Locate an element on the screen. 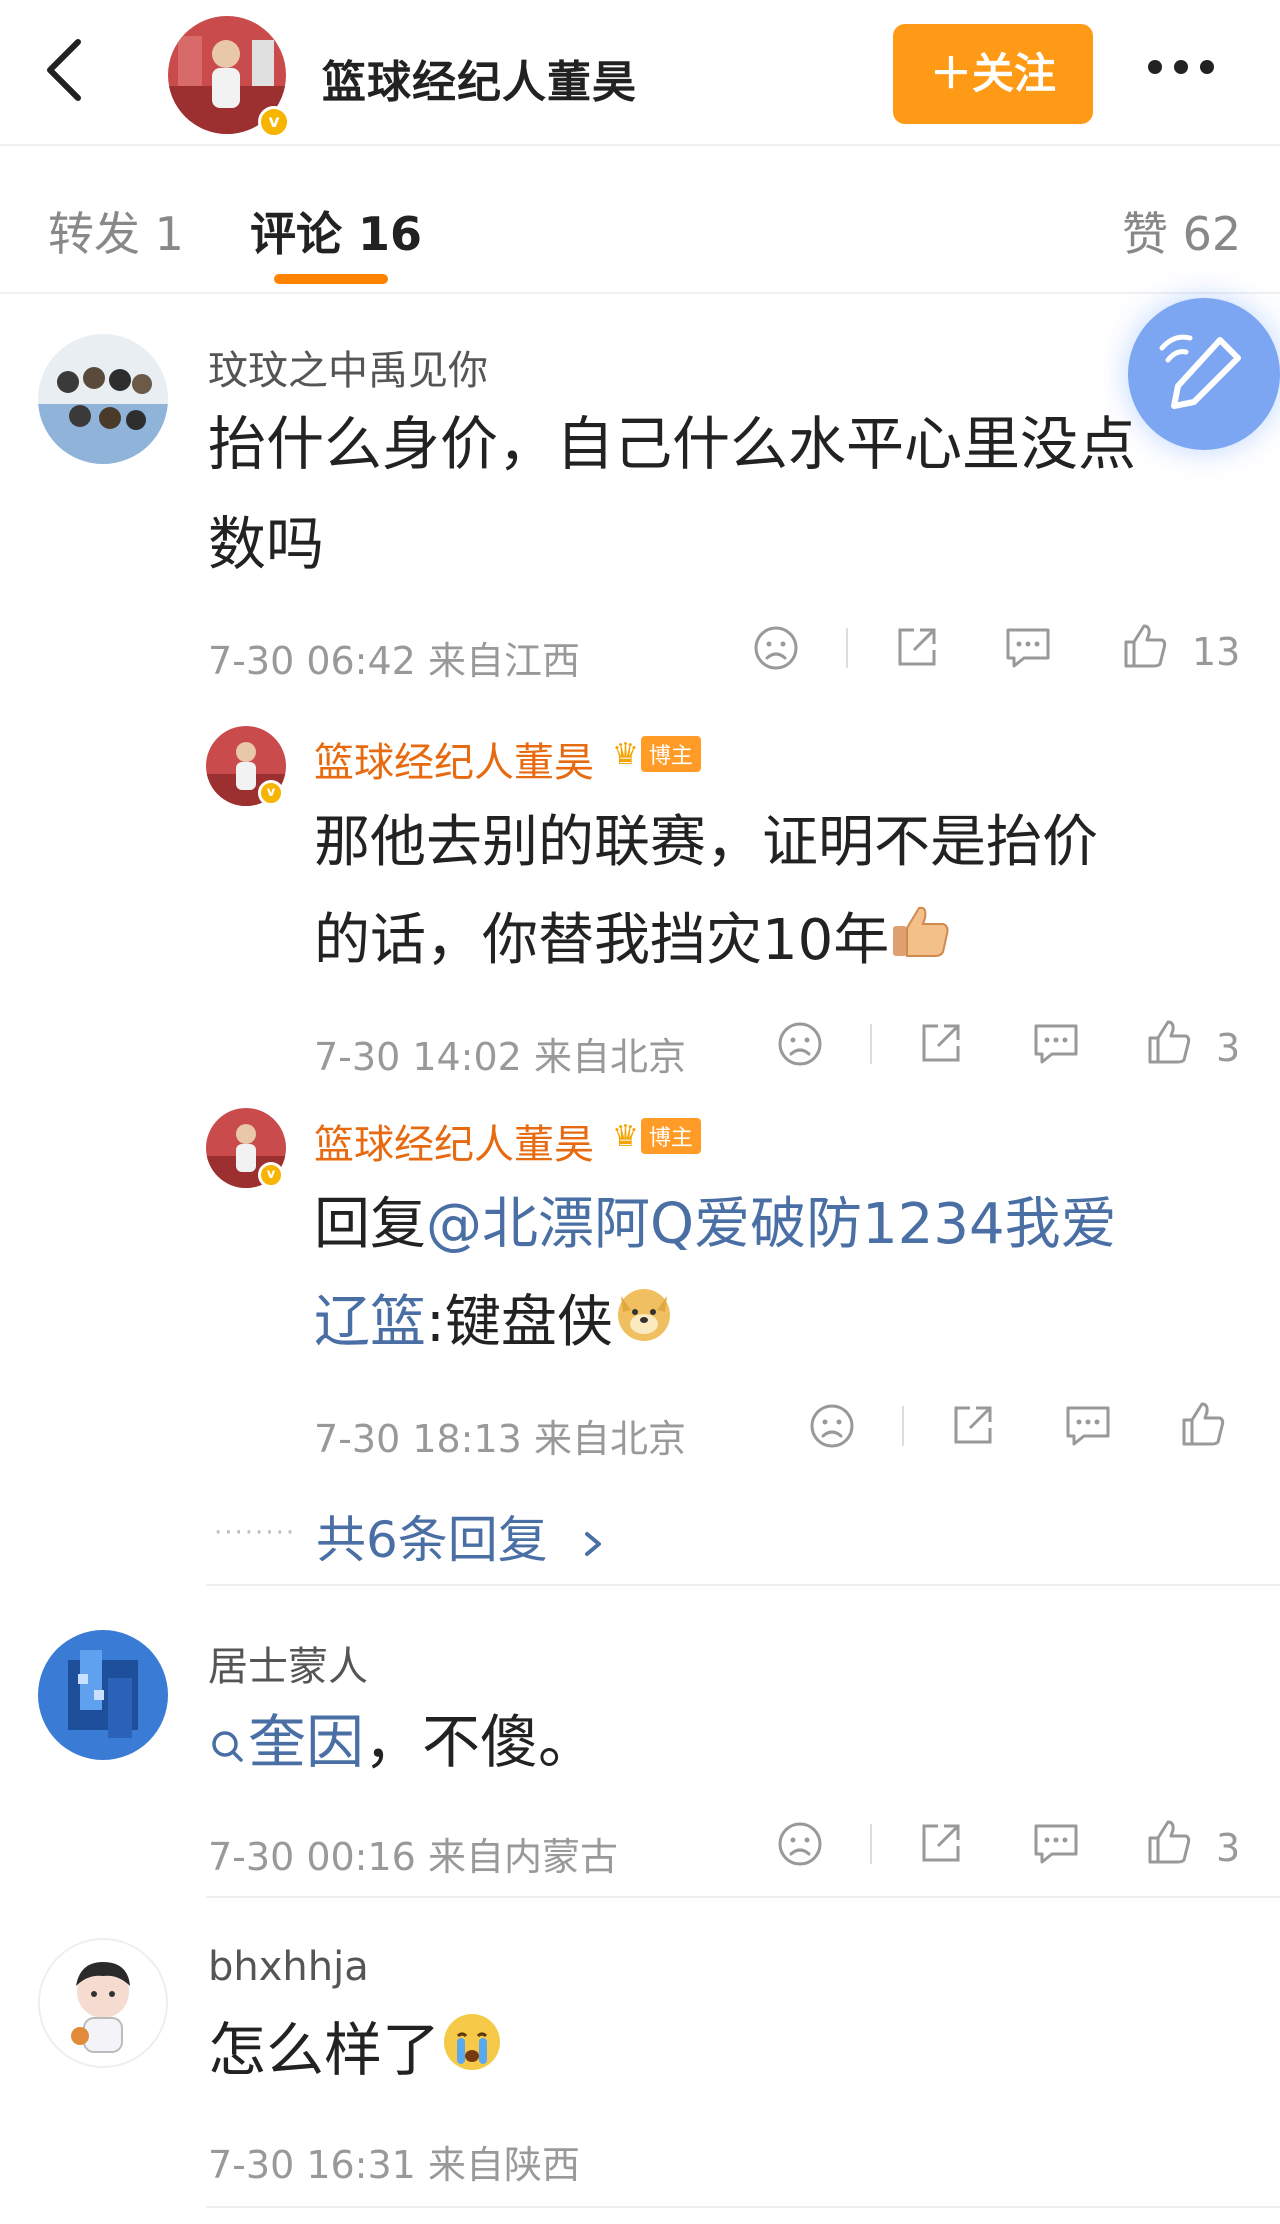 Image resolution: width=1280 pixels, height=2224 pixels. search-link: 奎因 is located at coordinates (286, 1742).